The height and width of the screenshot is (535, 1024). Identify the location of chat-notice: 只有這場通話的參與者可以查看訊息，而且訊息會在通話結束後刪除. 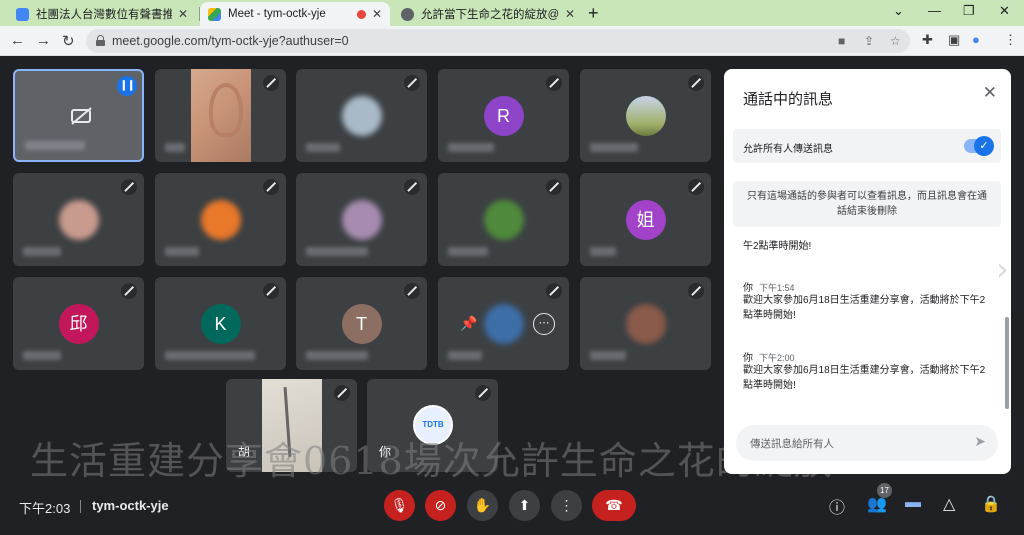
(867, 204).